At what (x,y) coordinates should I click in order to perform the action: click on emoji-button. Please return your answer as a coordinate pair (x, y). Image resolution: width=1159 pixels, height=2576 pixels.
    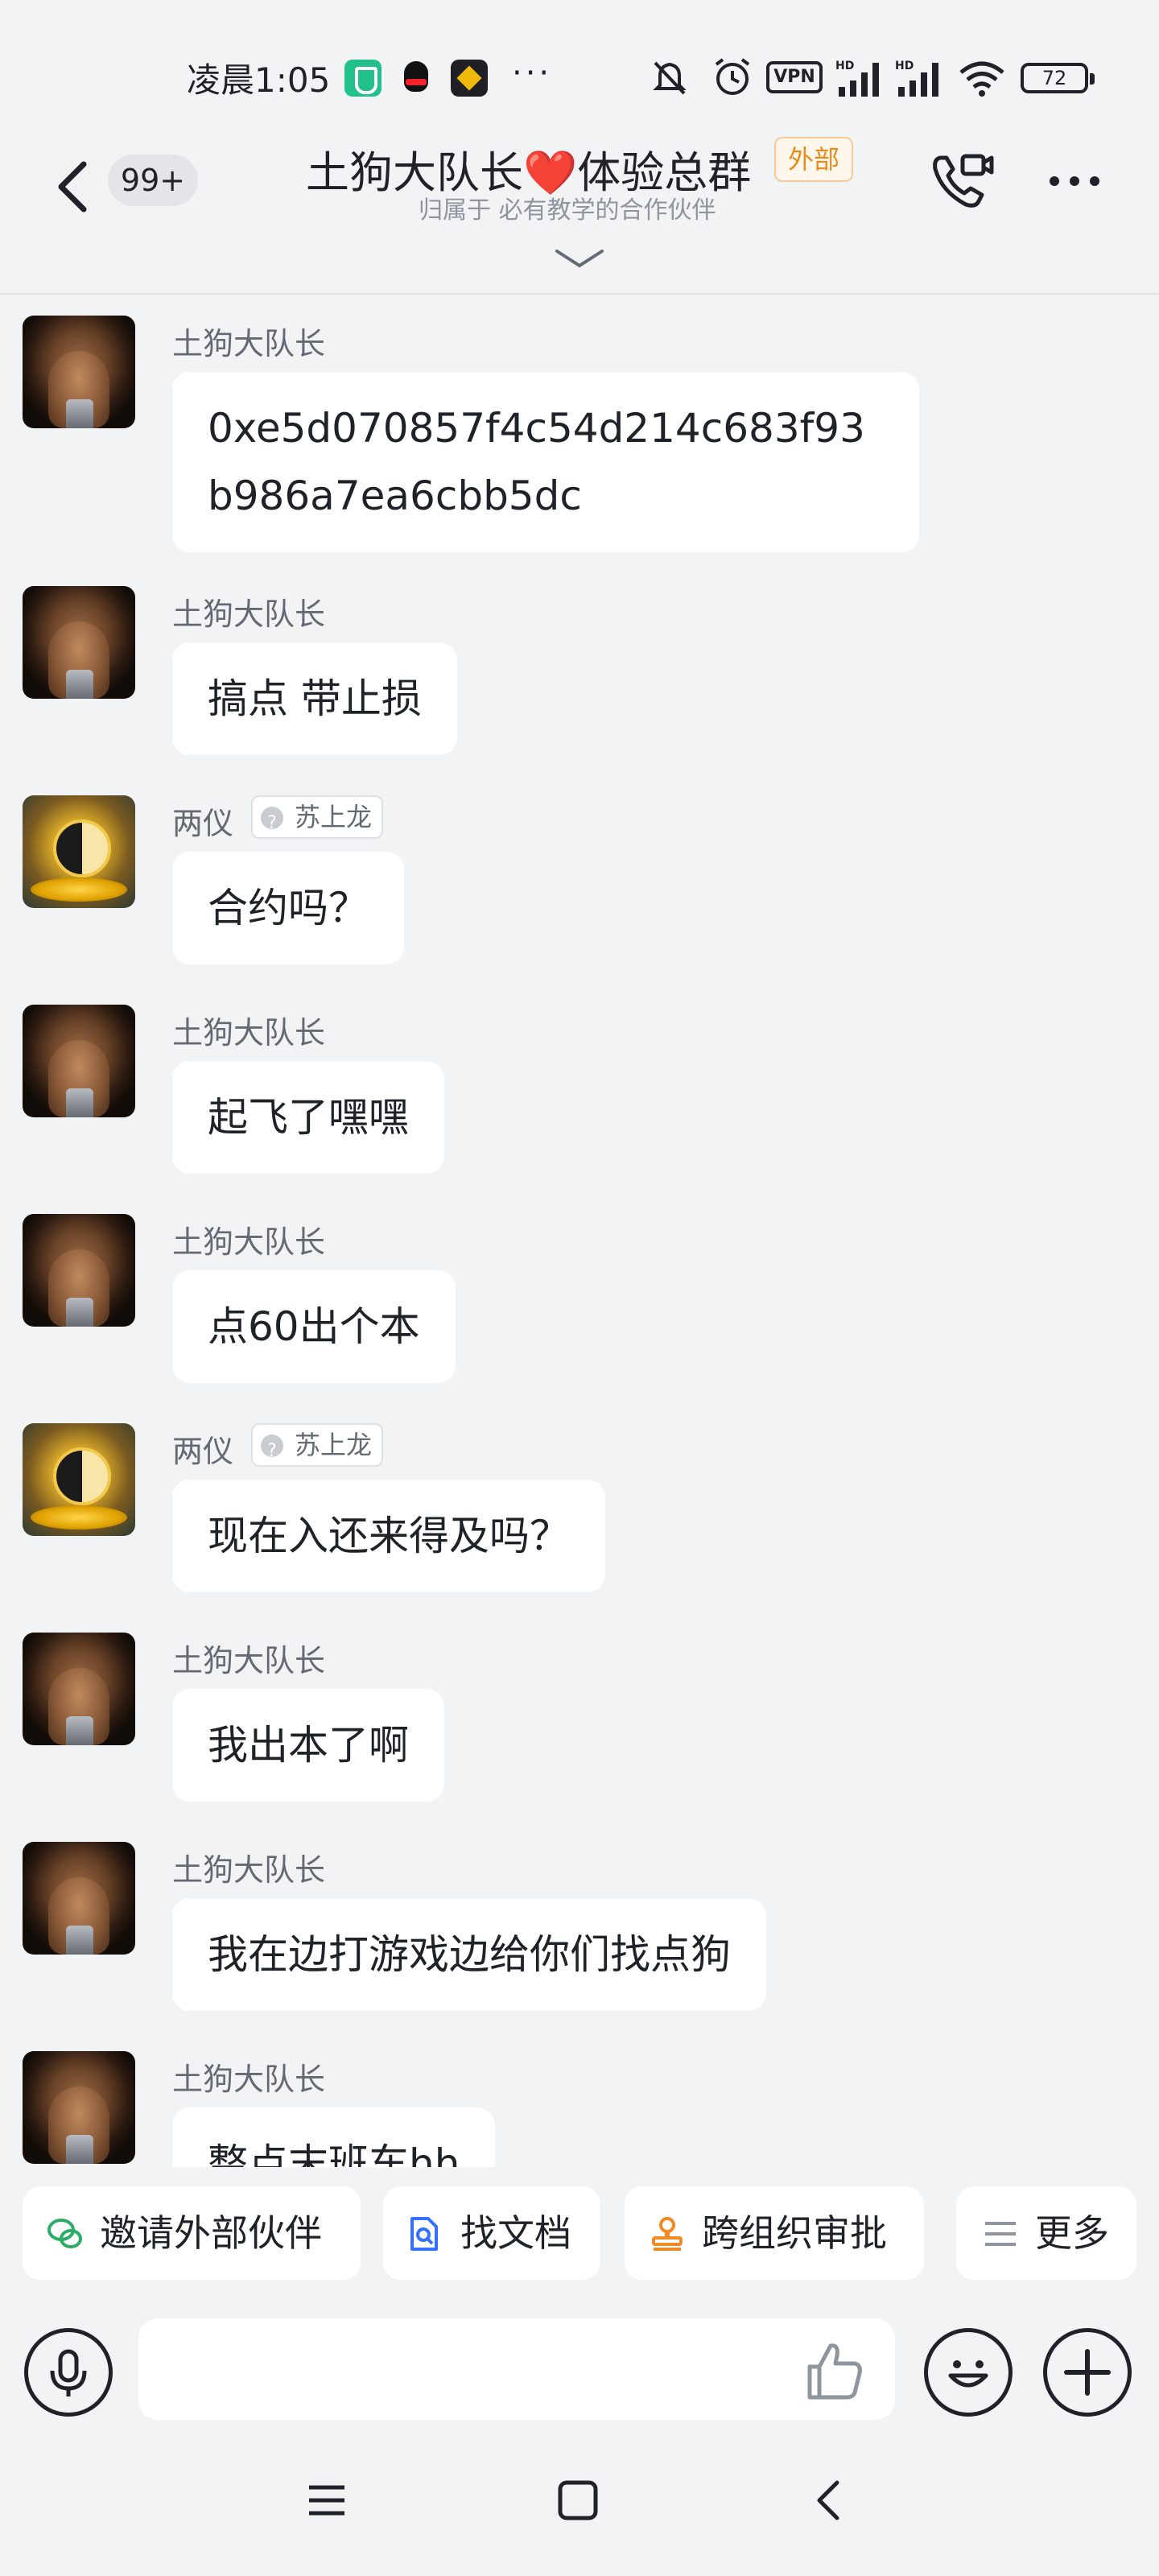
    Looking at the image, I should click on (968, 2372).